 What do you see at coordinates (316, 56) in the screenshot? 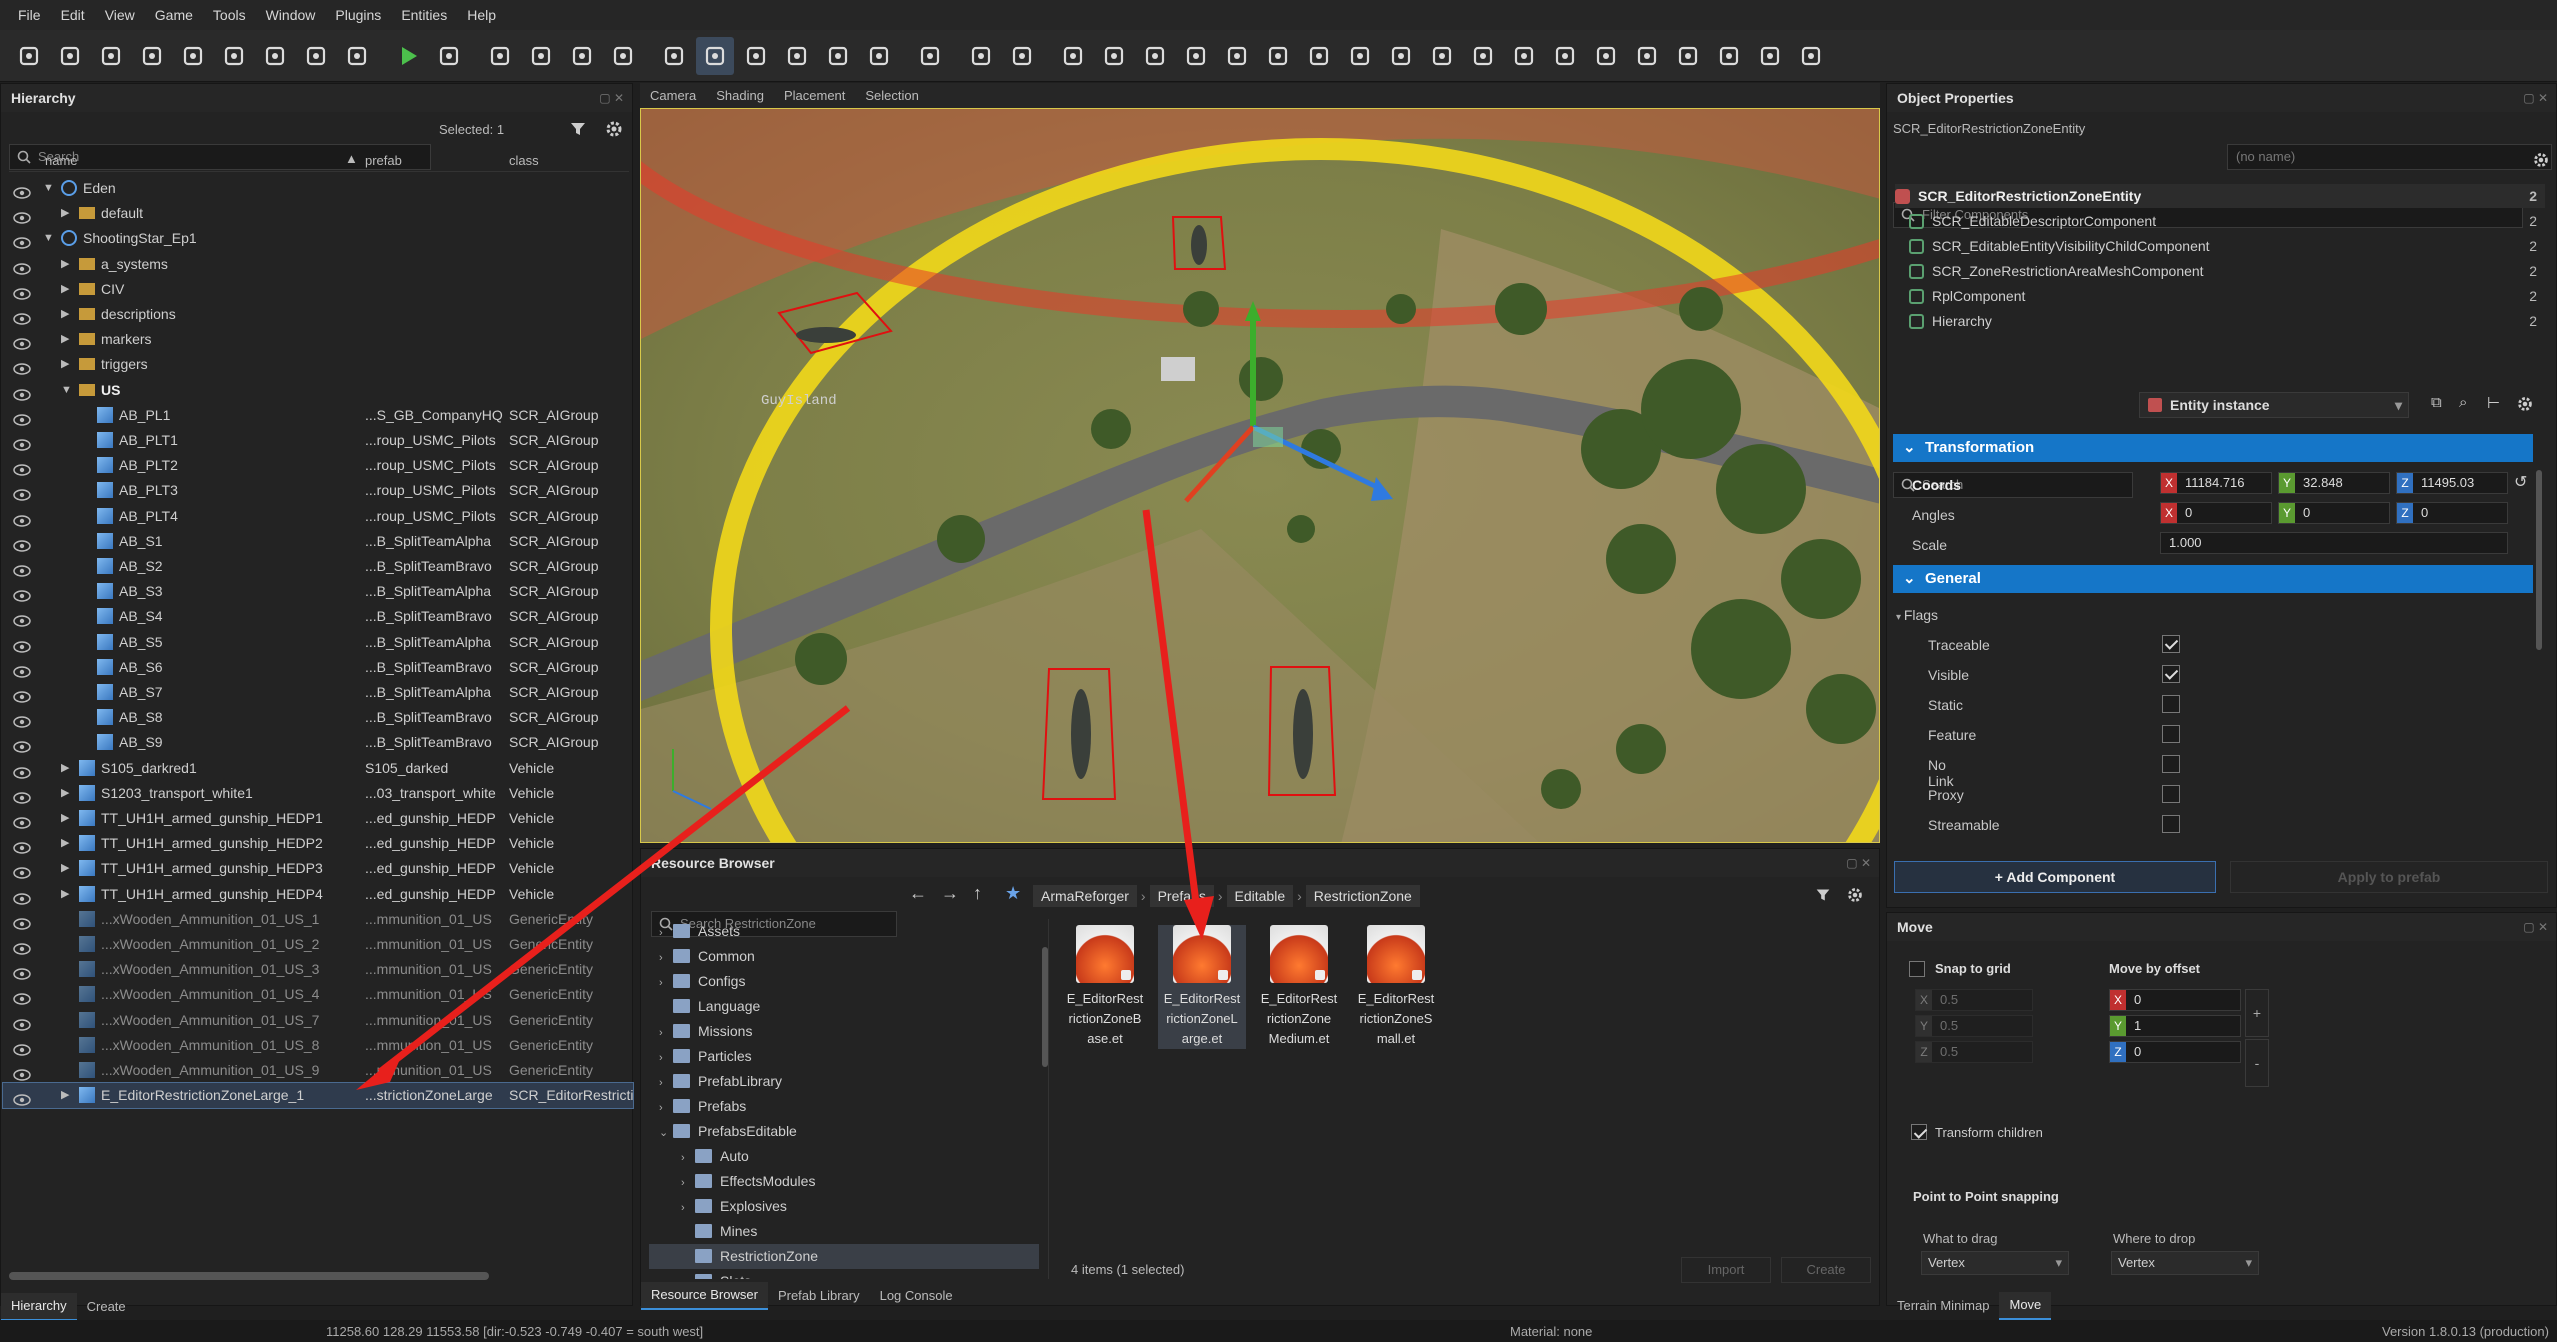
I see `paste-icon` at bounding box center [316, 56].